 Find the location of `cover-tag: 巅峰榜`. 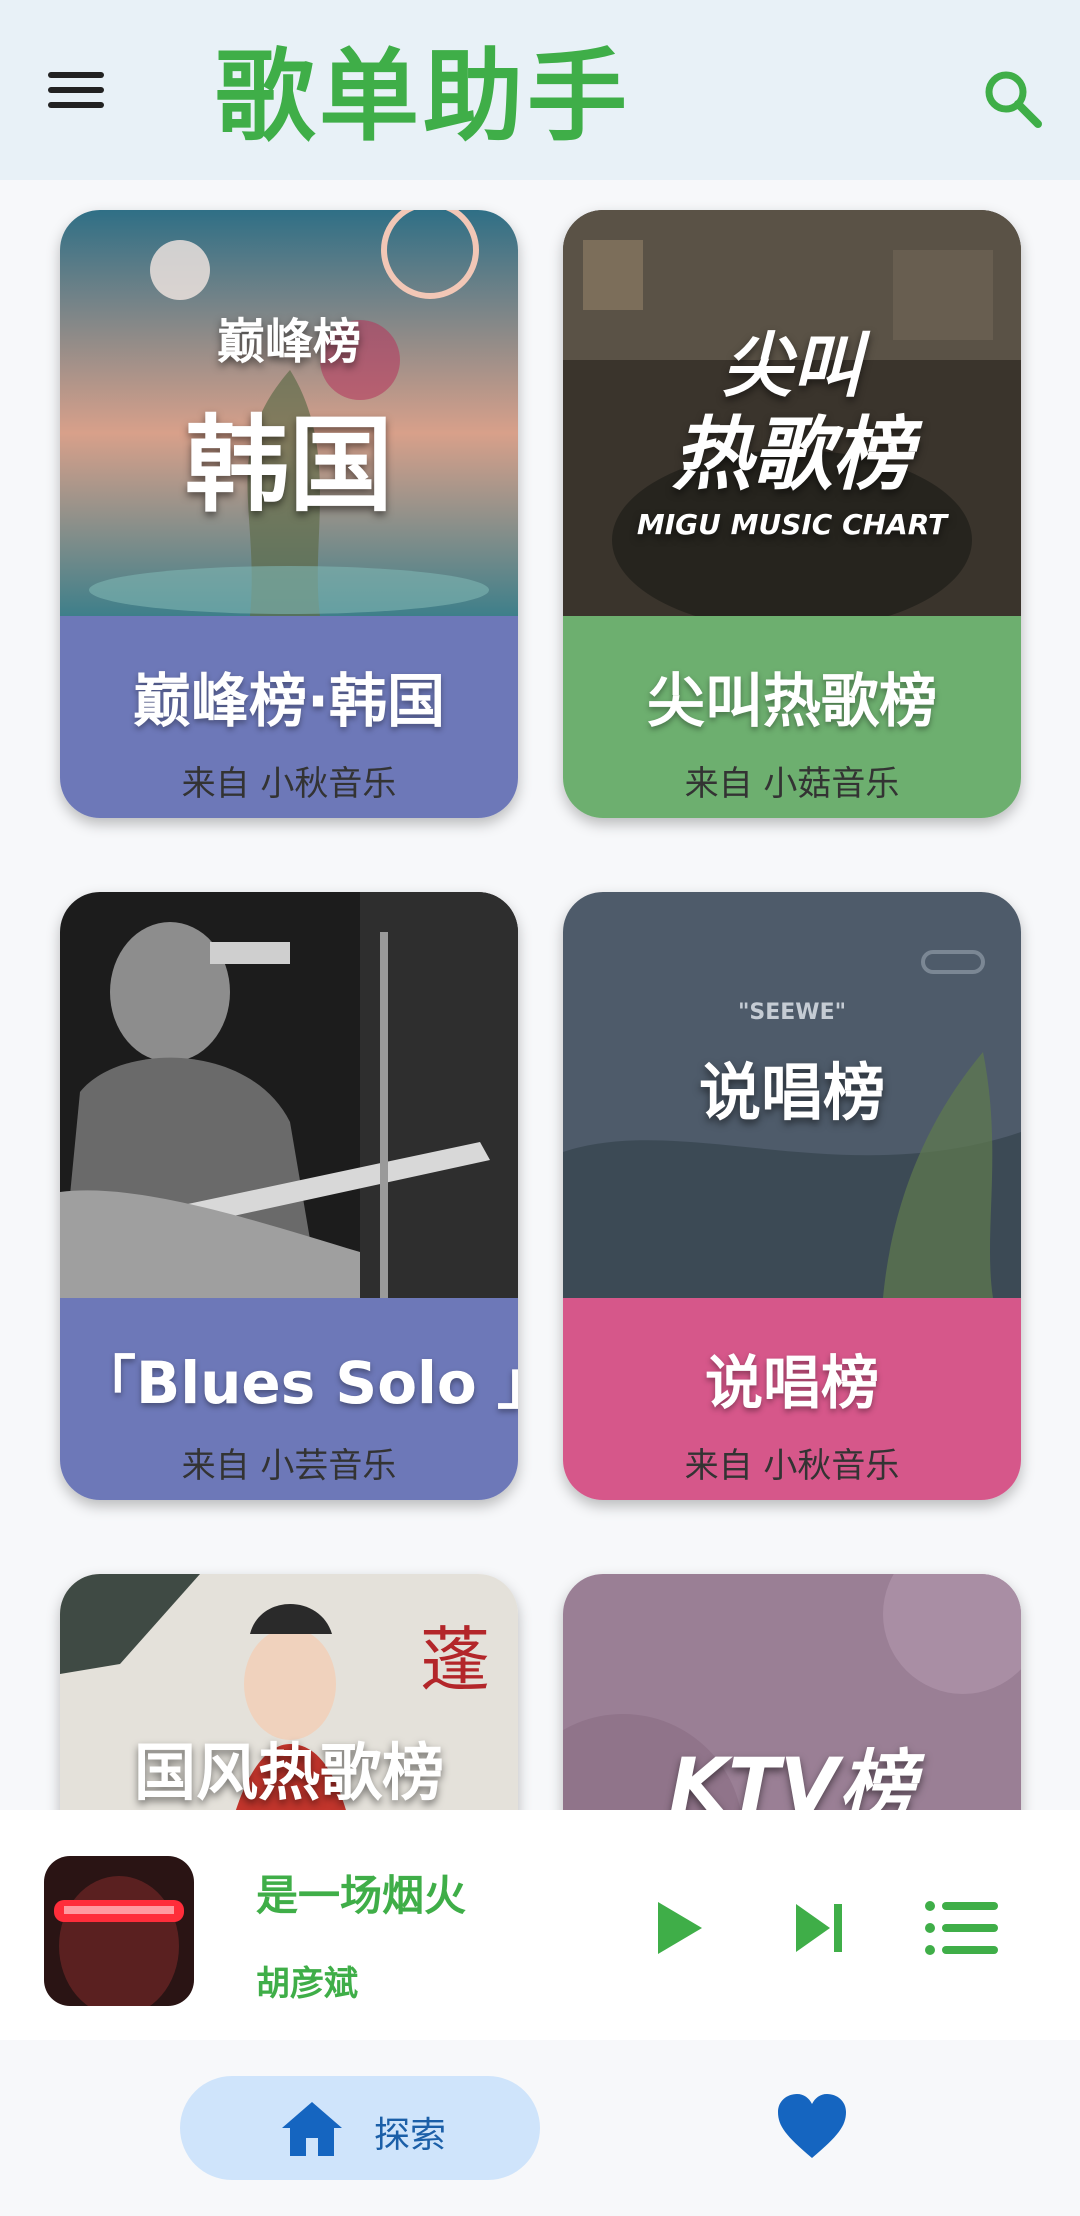

cover-tag: 巅峰榜 is located at coordinates (288, 342).